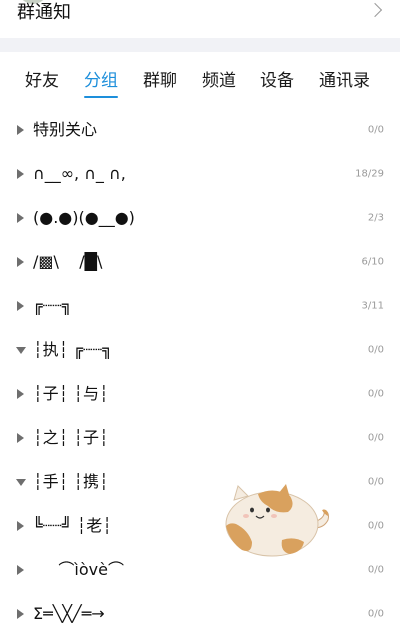  Describe the element at coordinates (160, 81) in the screenshot. I see `tab-group-chats: 群聊` at that location.